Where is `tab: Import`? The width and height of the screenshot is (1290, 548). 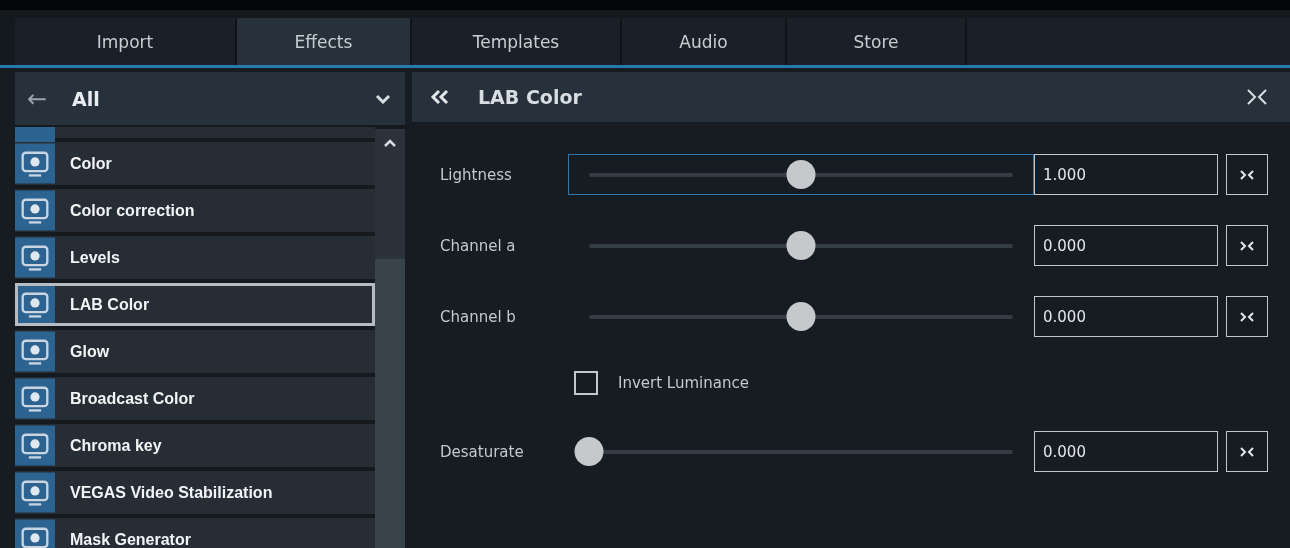
tab: Import is located at coordinates (126, 41).